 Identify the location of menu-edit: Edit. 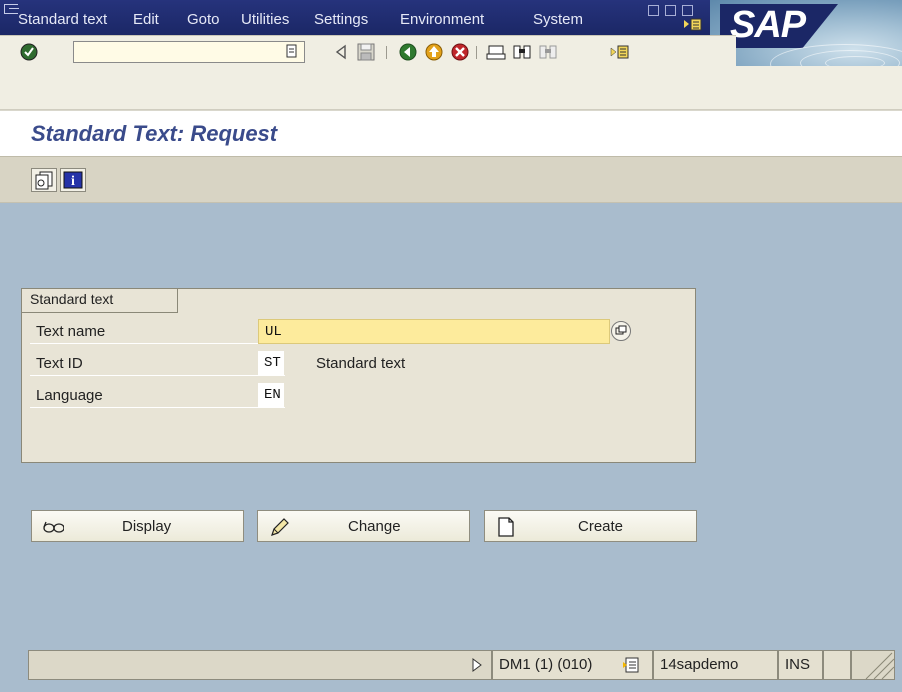
(146, 19).